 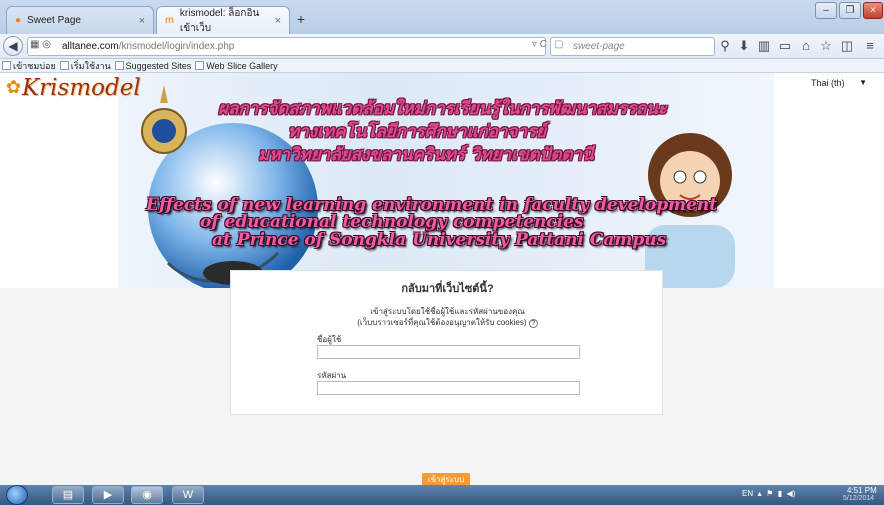 What do you see at coordinates (533, 323) in the screenshot?
I see `help-icon: ?` at bounding box center [533, 323].